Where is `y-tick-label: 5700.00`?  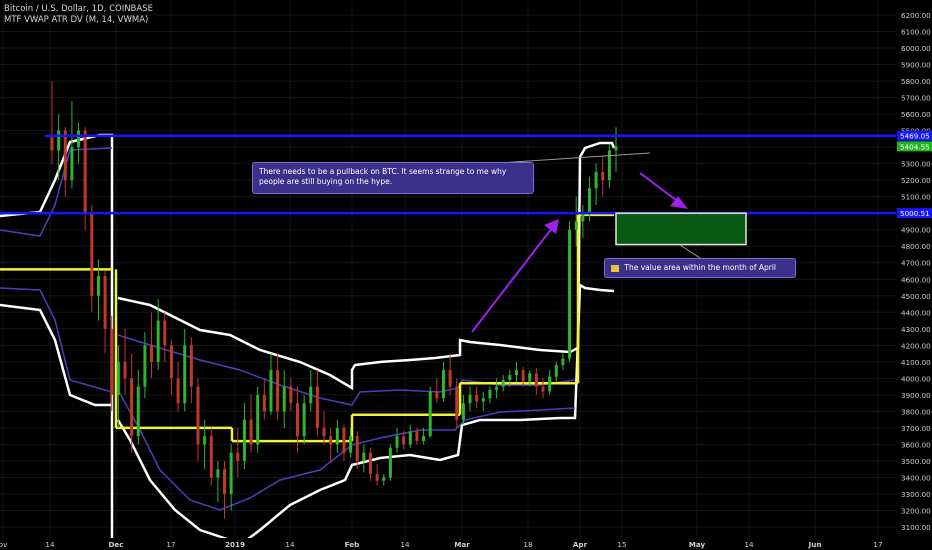 y-tick-label: 5700.00 is located at coordinates (916, 98).